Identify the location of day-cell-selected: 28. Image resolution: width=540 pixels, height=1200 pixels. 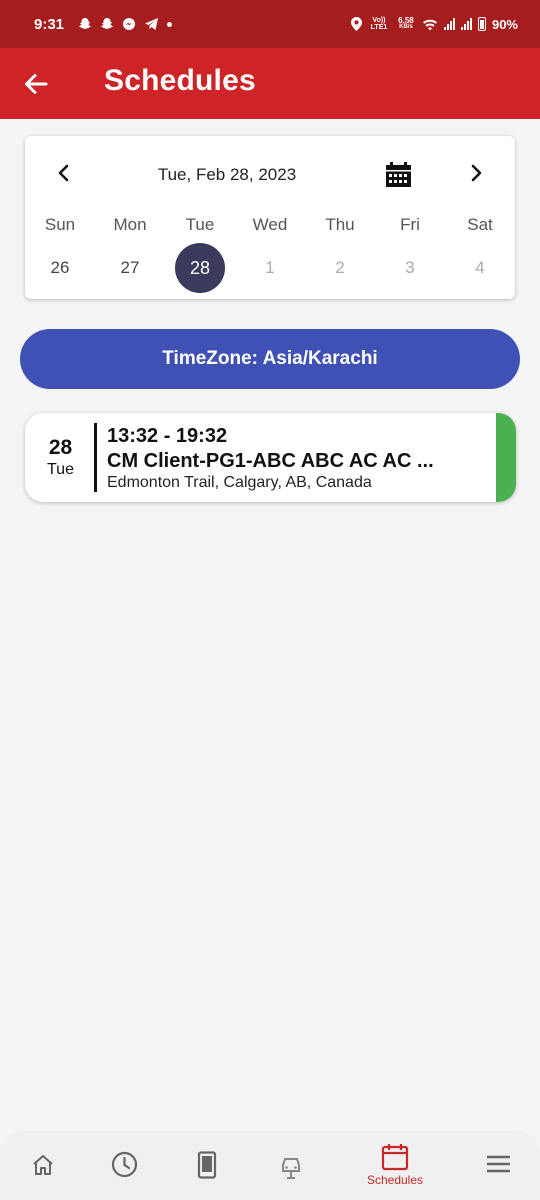
(200, 268).